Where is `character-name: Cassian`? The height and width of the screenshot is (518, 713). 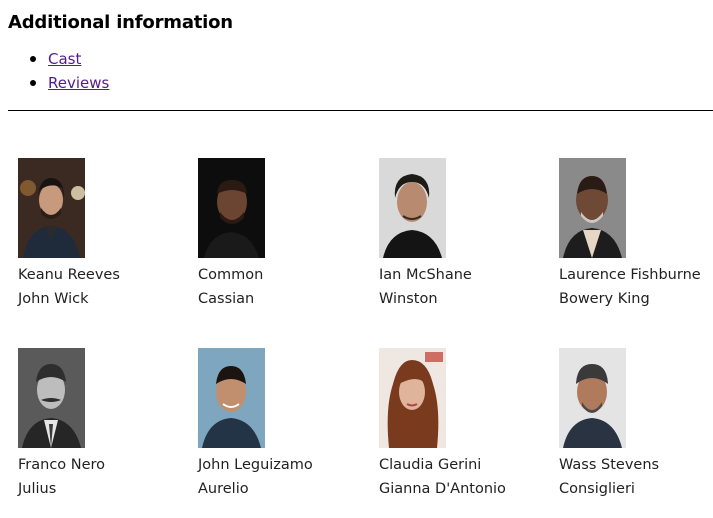 character-name: Cassian is located at coordinates (226, 299).